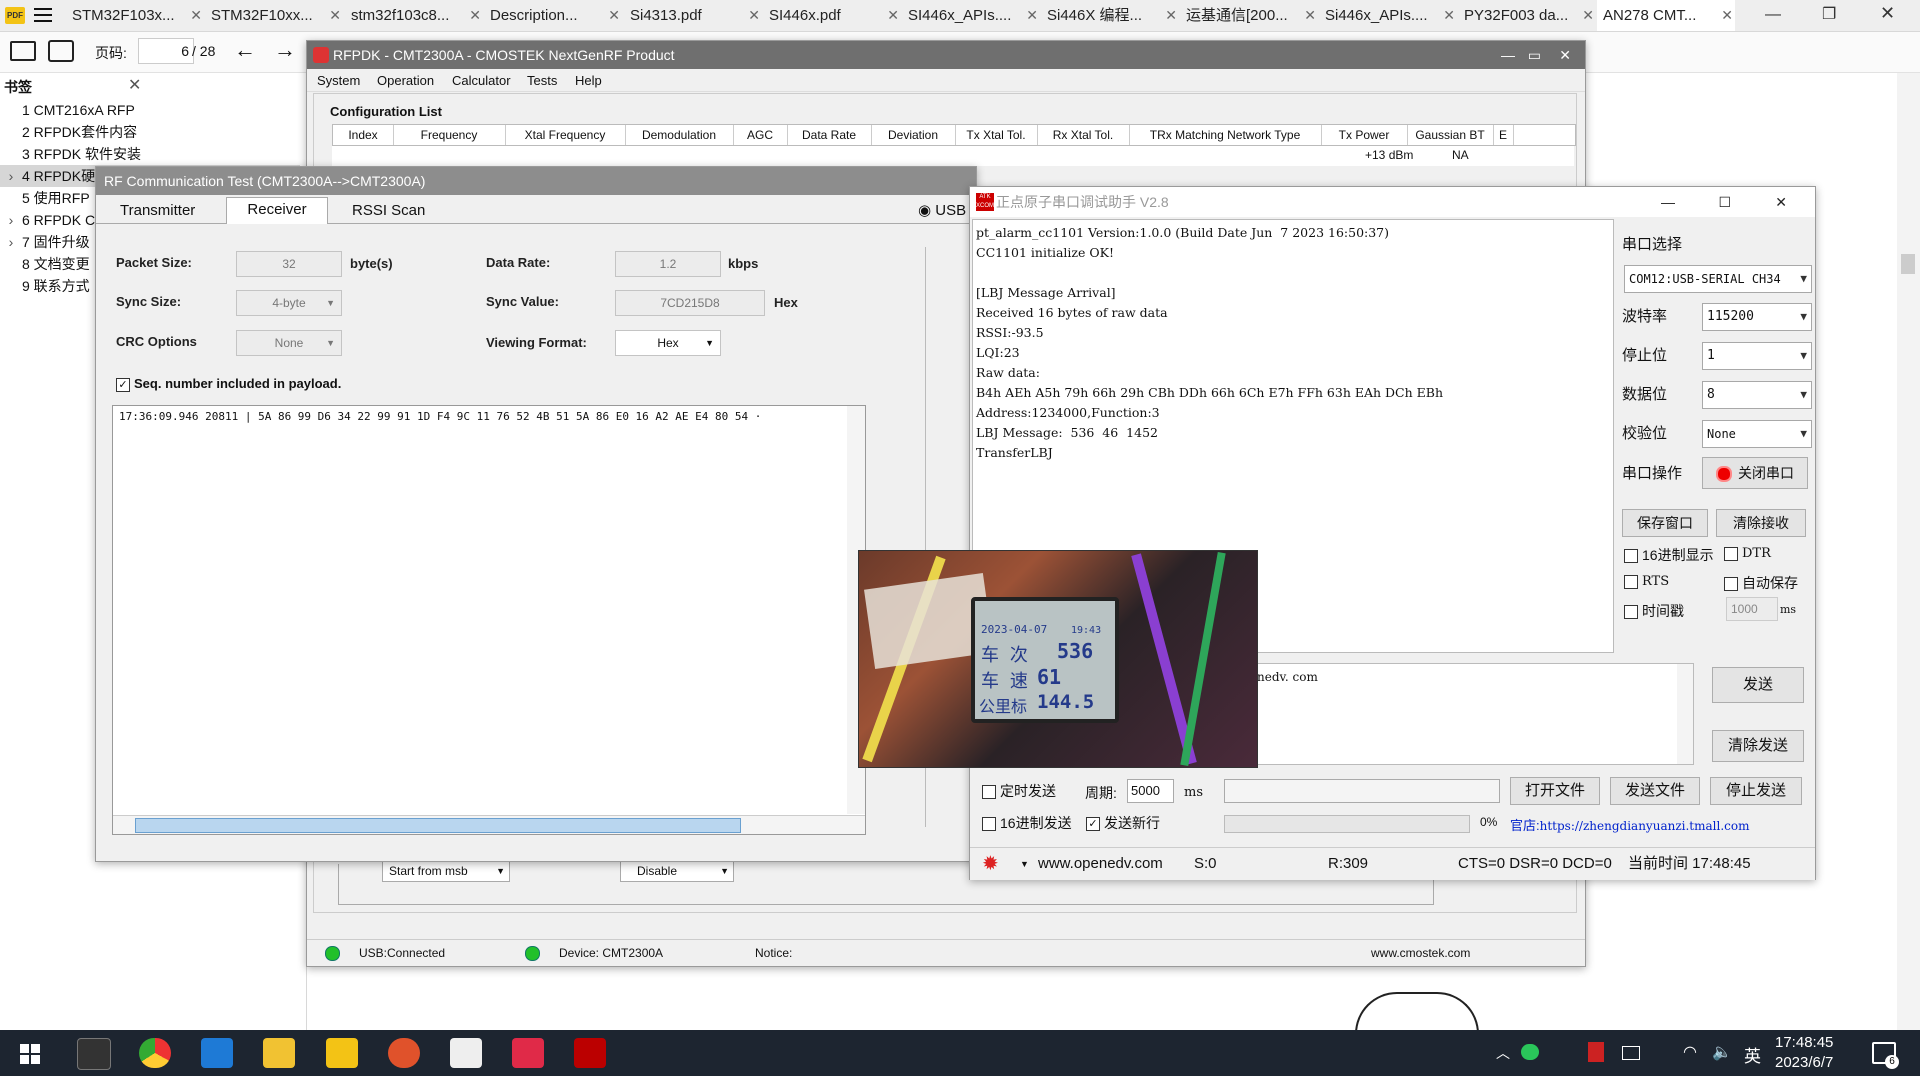 Image resolution: width=1920 pixels, height=1076 pixels. I want to click on pdf-tab: STM32F10xx... ✕, so click(274, 15).